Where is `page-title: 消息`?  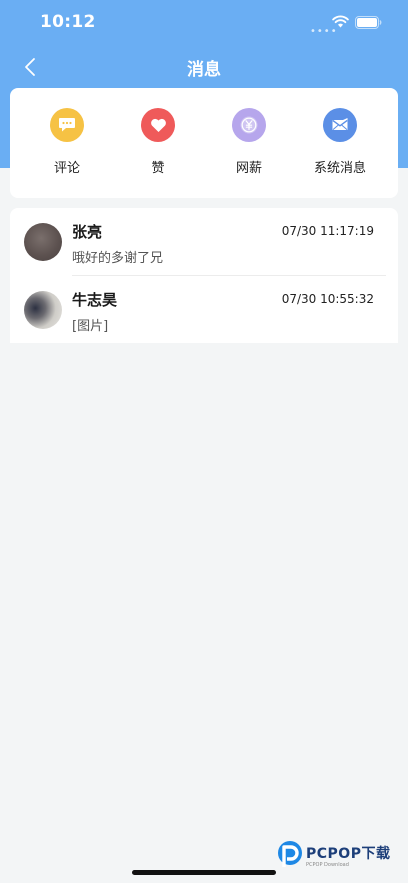
page-title: 消息 is located at coordinates (204, 70).